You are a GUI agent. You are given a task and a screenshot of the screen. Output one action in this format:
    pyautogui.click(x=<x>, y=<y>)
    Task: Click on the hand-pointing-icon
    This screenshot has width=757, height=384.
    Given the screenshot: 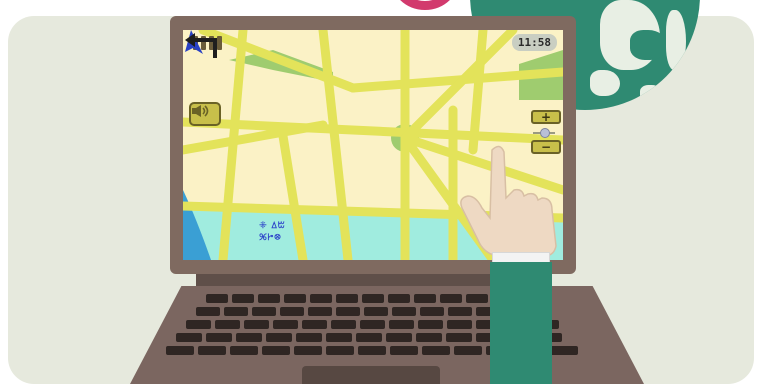 What is the action you would take?
    pyautogui.click(x=508, y=201)
    